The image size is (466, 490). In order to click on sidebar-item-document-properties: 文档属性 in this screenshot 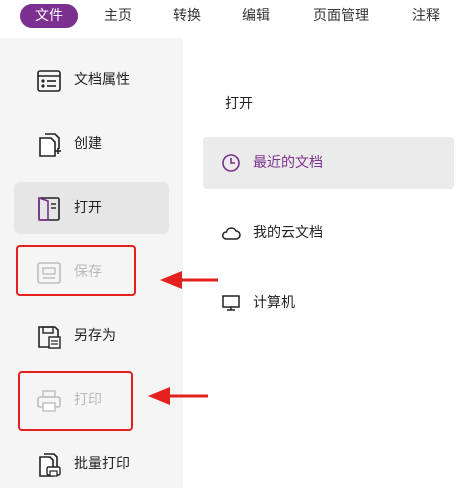, I will do `click(91, 80)`.